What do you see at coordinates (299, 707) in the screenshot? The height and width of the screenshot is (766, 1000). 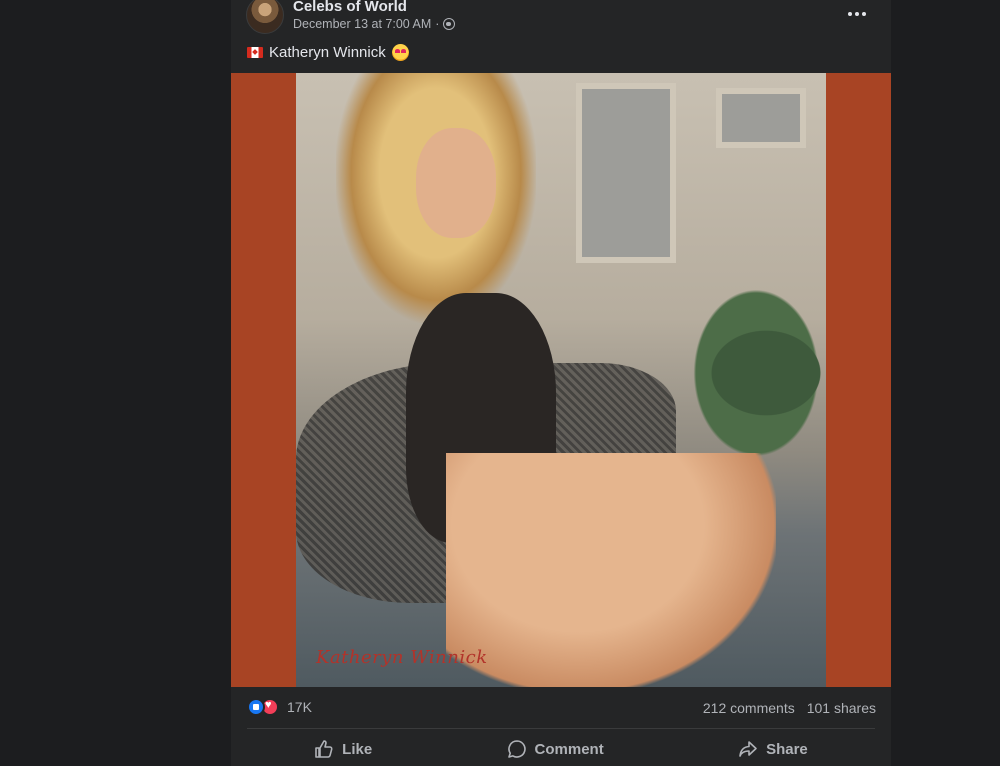 I see `reaction-count: 17K` at bounding box center [299, 707].